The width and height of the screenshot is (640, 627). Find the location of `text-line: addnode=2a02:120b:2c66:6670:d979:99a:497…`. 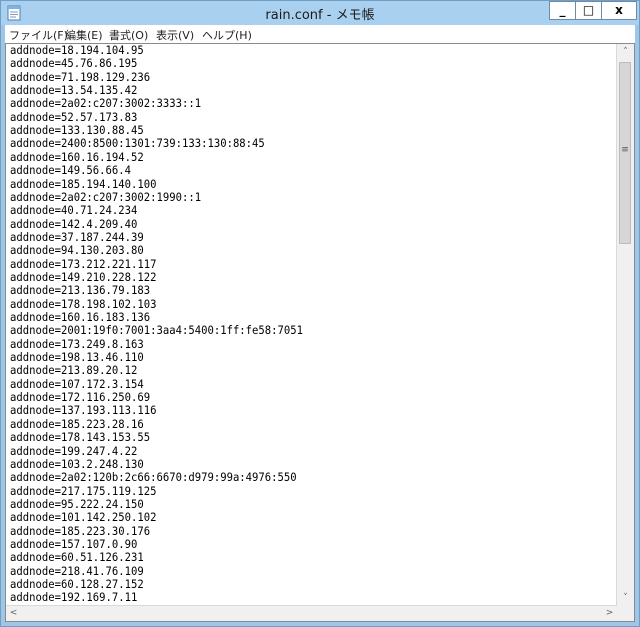

text-line: addnode=2a02:120b:2c66:6670:d979:99a:497… is located at coordinates (153, 477).